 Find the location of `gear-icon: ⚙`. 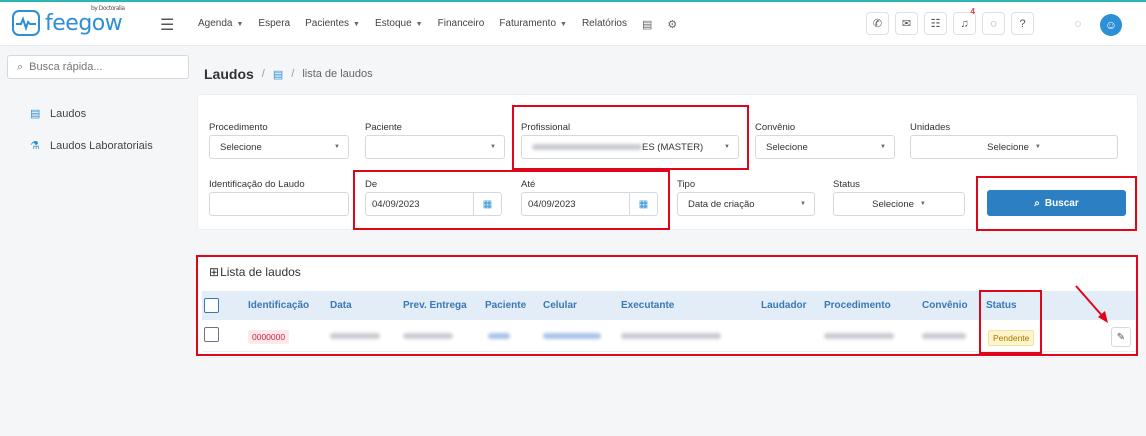

gear-icon: ⚙ is located at coordinates (672, 24).